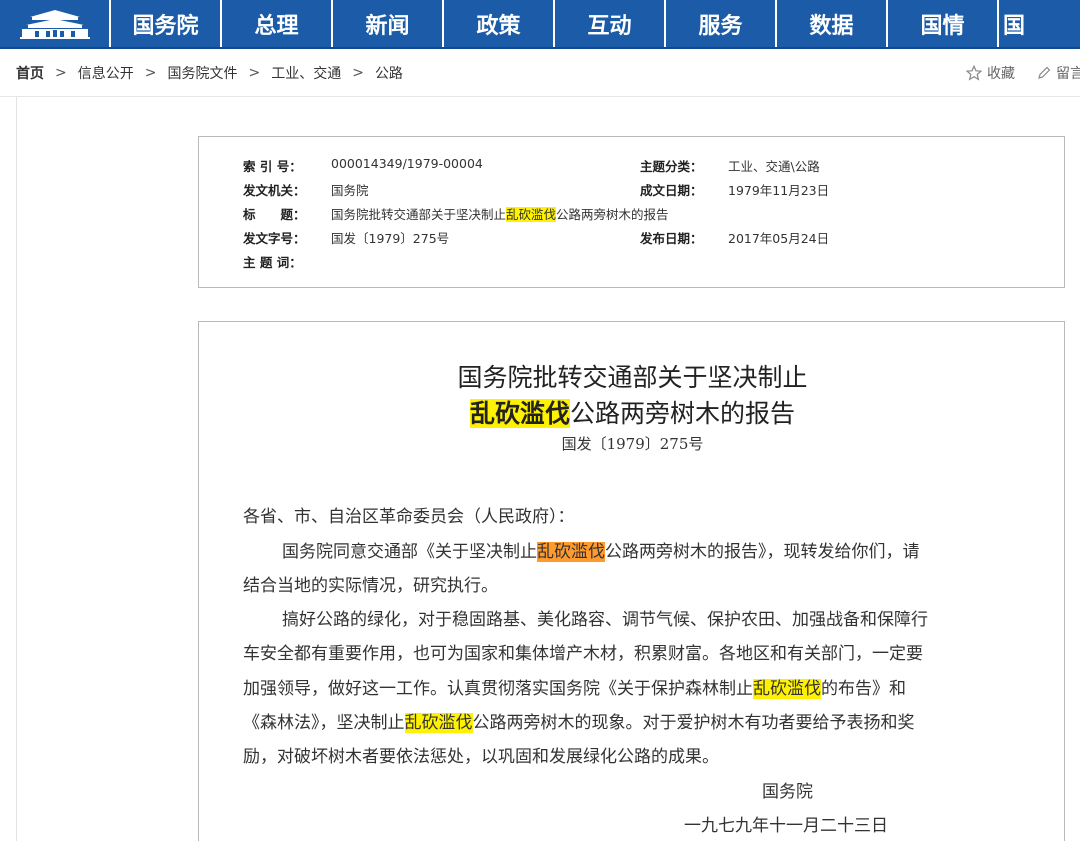 This screenshot has width=1080, height=841. What do you see at coordinates (350, 190) in the screenshot?
I see `meta-issuer-value: 国务院` at bounding box center [350, 190].